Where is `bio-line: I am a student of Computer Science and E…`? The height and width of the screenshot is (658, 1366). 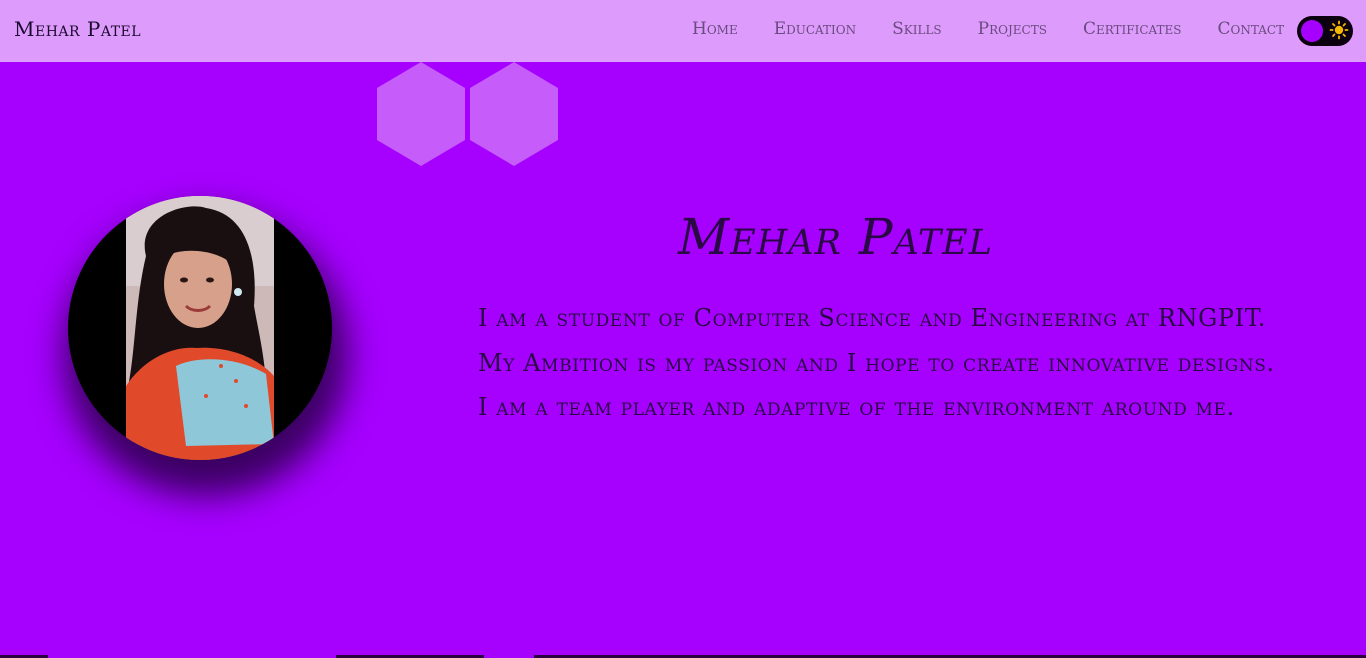
bio-line: I am a student of Computer Science and E… is located at coordinates (872, 318).